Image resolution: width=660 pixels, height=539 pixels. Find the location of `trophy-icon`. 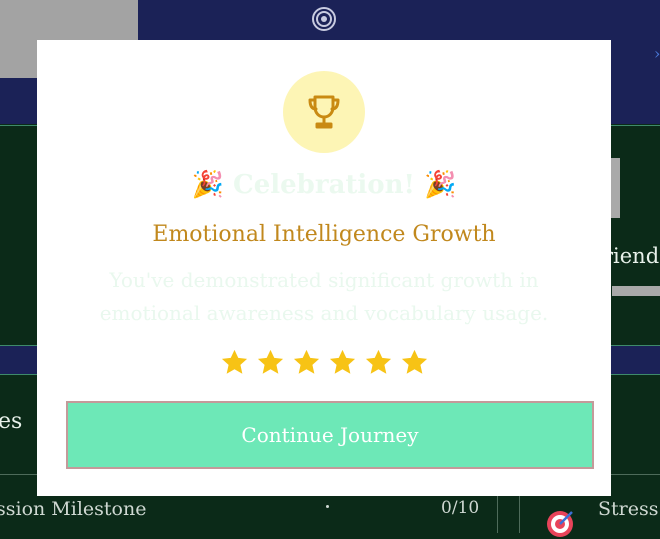

trophy-icon is located at coordinates (324, 112).